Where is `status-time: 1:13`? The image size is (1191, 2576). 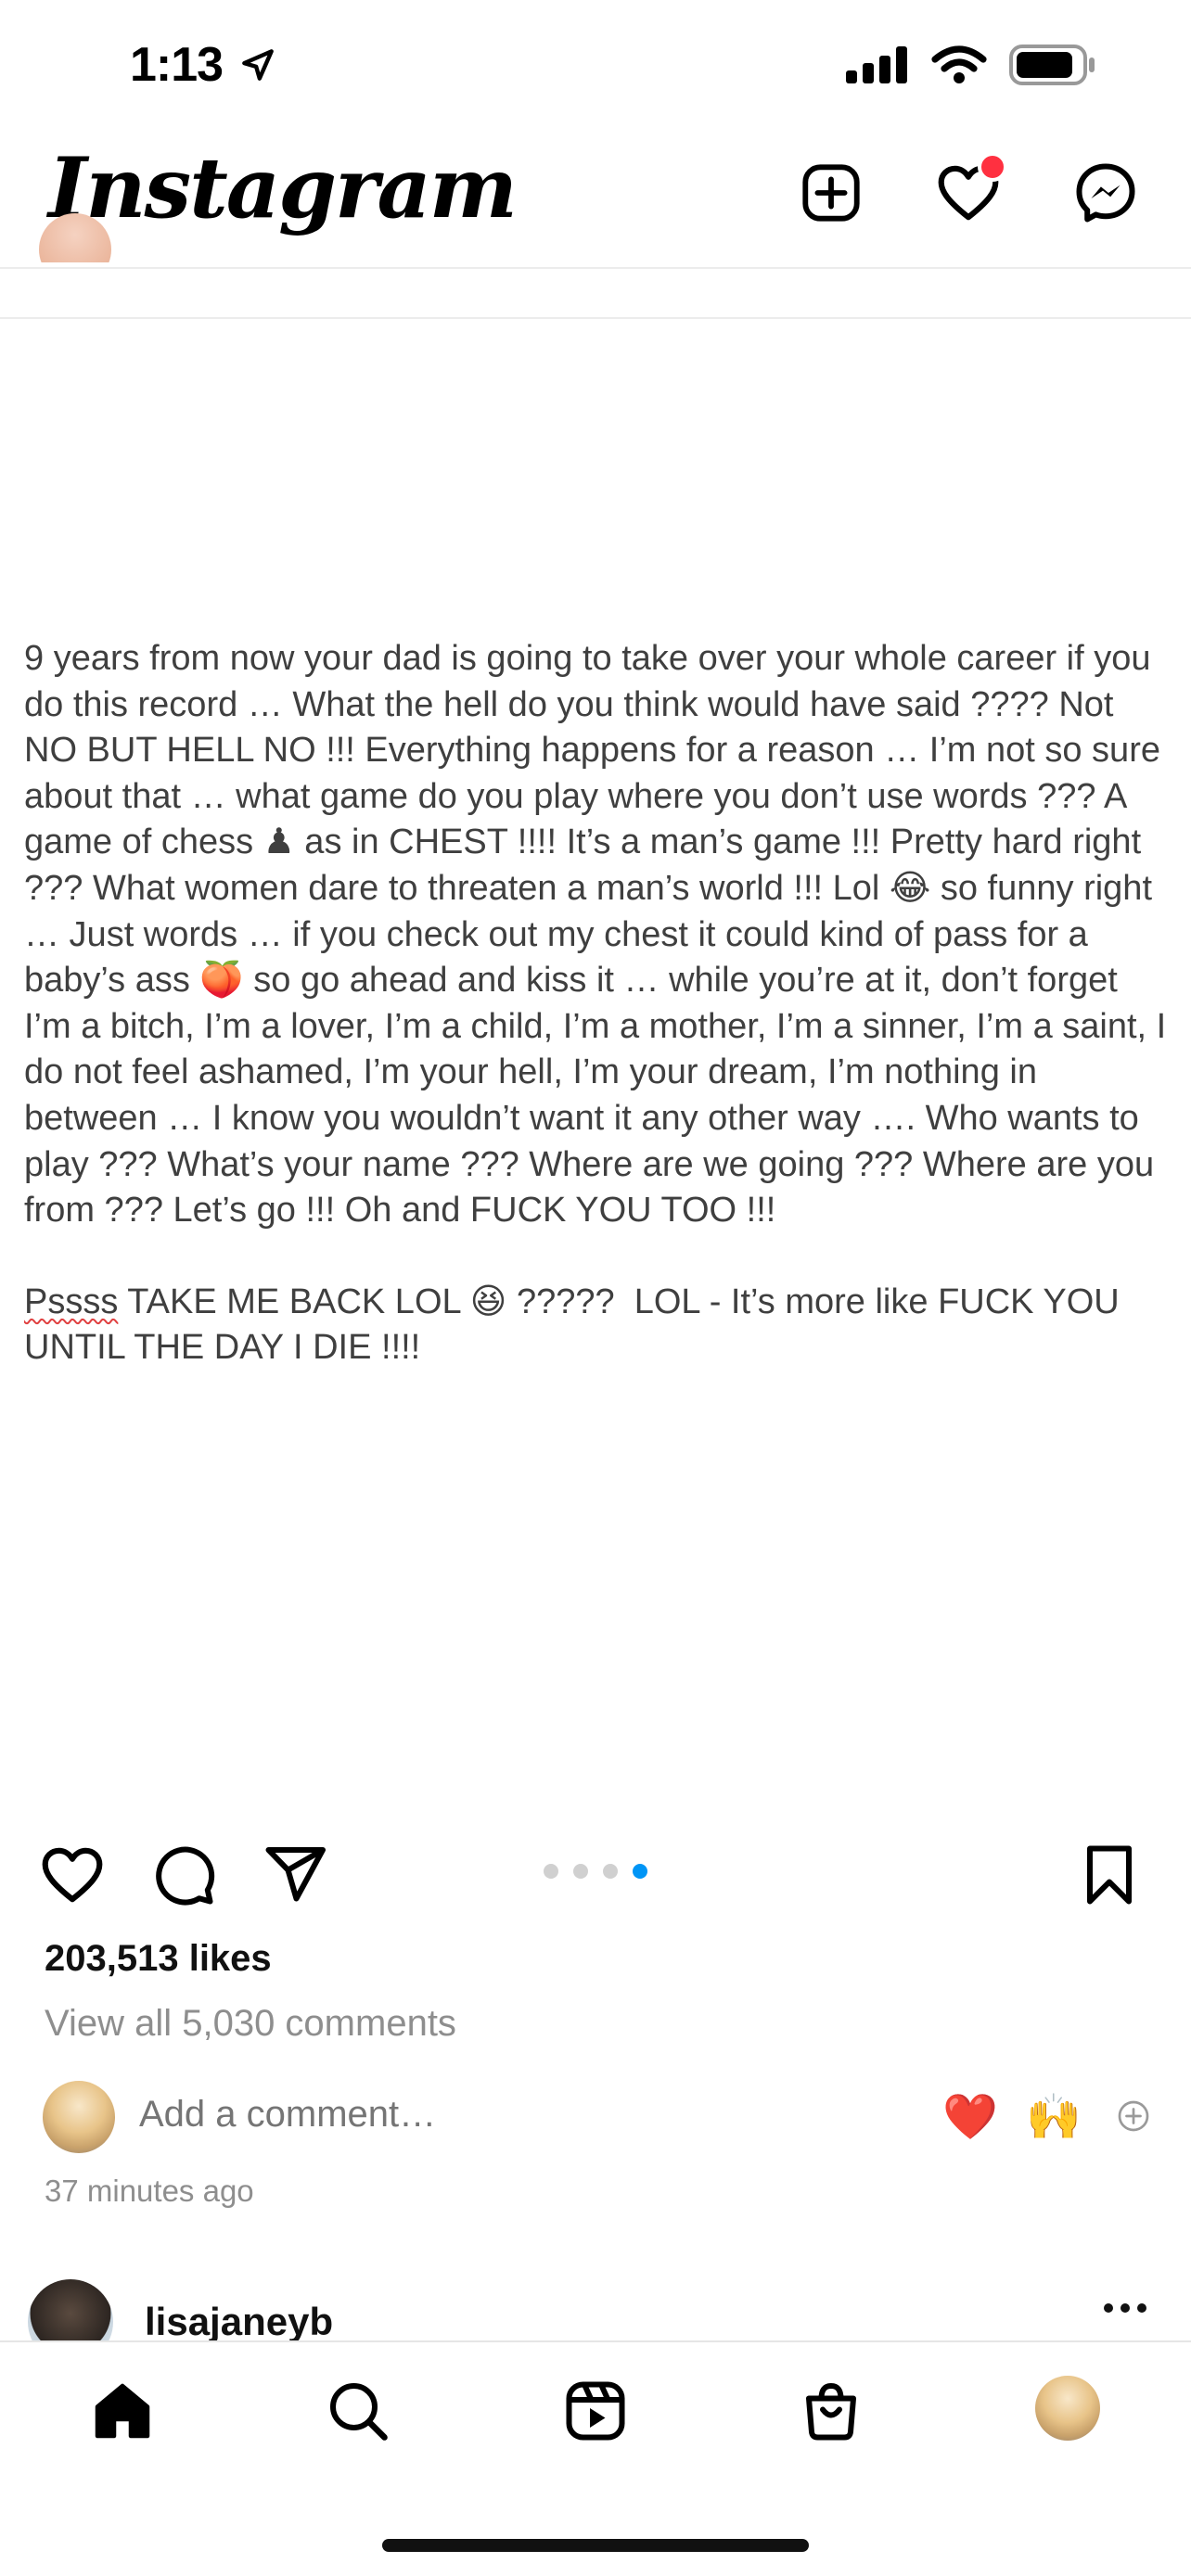 status-time: 1:13 is located at coordinates (177, 65).